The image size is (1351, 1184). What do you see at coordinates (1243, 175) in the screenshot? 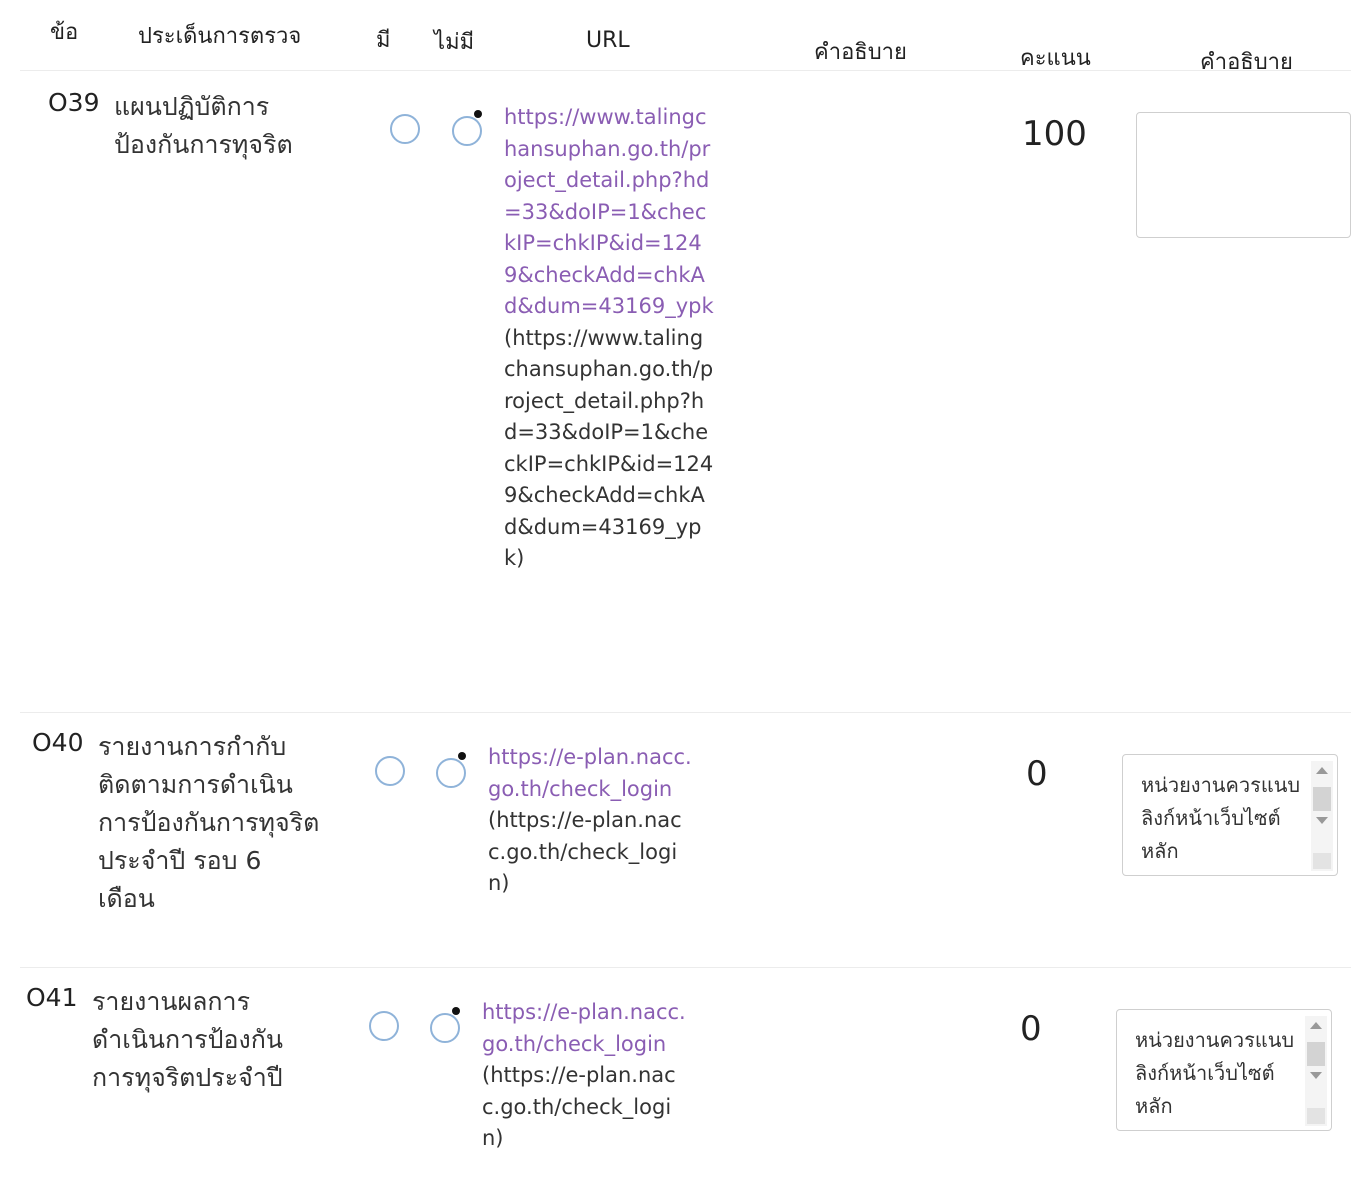
I see `comment-textarea` at bounding box center [1243, 175].